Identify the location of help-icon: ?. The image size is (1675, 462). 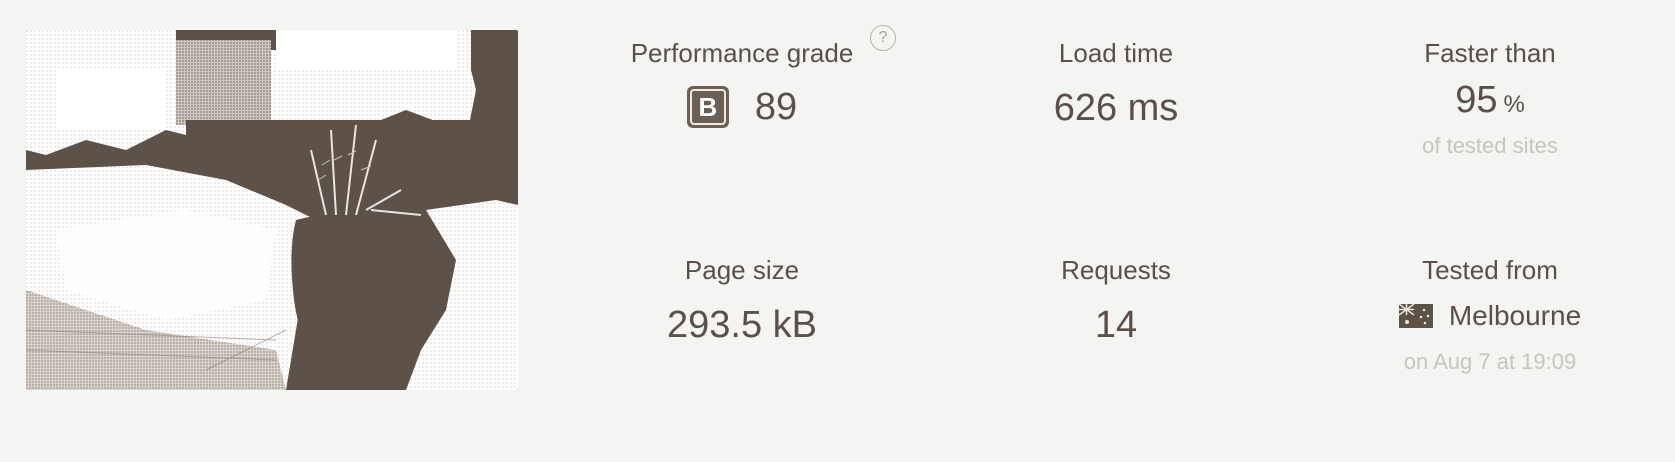
(883, 38).